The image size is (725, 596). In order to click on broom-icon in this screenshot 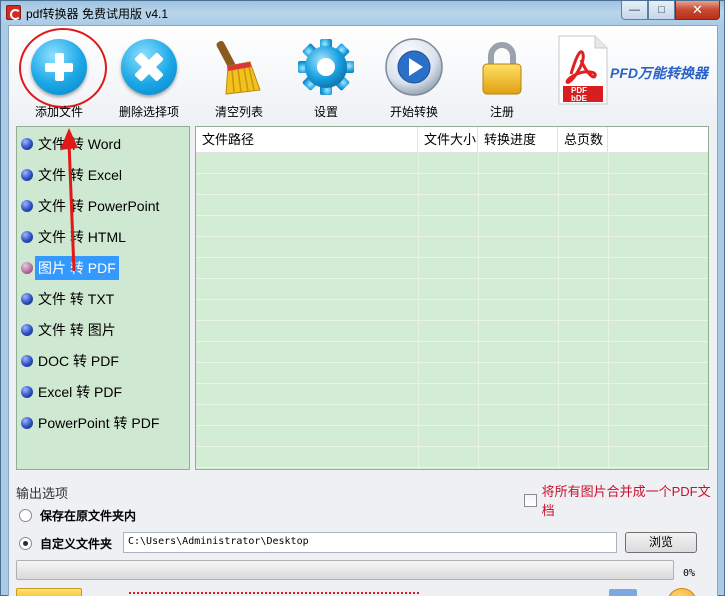, I will do `click(239, 67)`.